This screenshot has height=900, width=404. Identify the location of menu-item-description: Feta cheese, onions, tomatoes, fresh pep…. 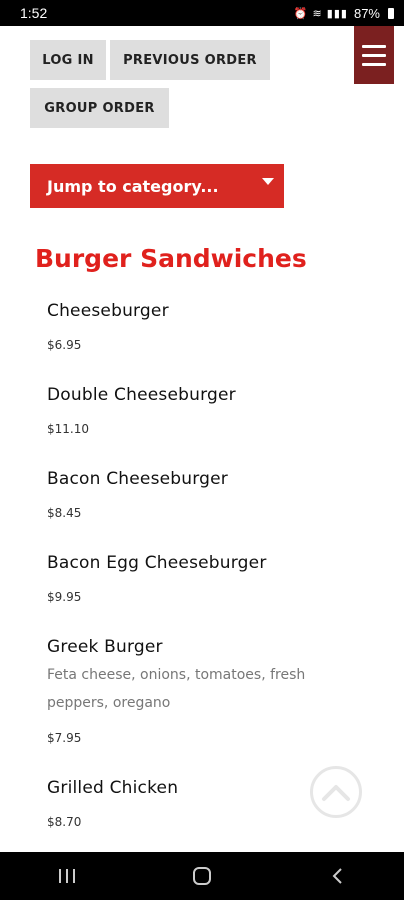
(176, 689).